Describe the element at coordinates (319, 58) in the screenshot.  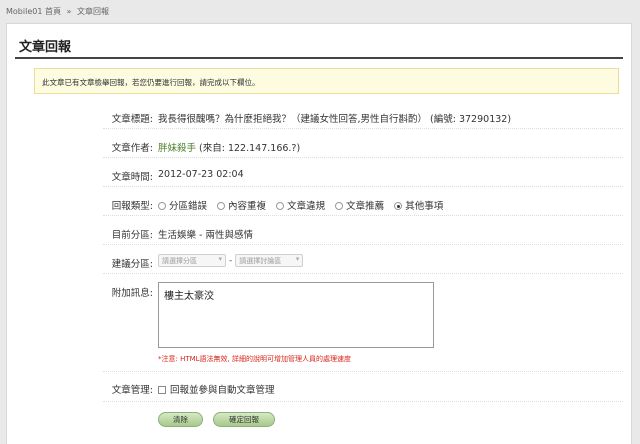
I see `title-divider` at that location.